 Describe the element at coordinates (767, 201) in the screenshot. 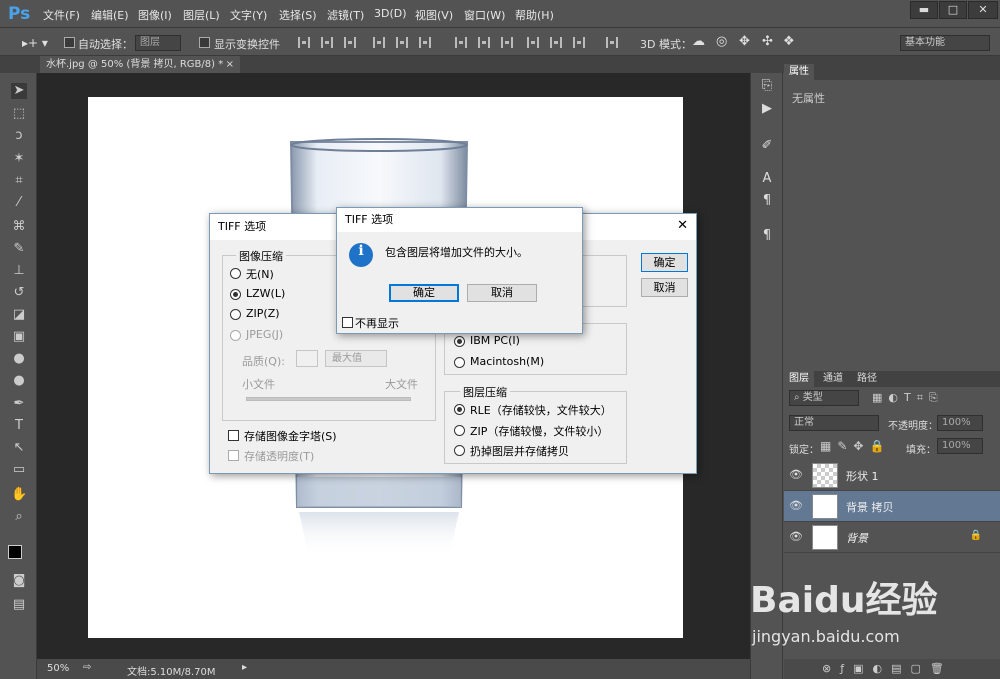

I see `paragraph-panel-icon: ¶` at that location.